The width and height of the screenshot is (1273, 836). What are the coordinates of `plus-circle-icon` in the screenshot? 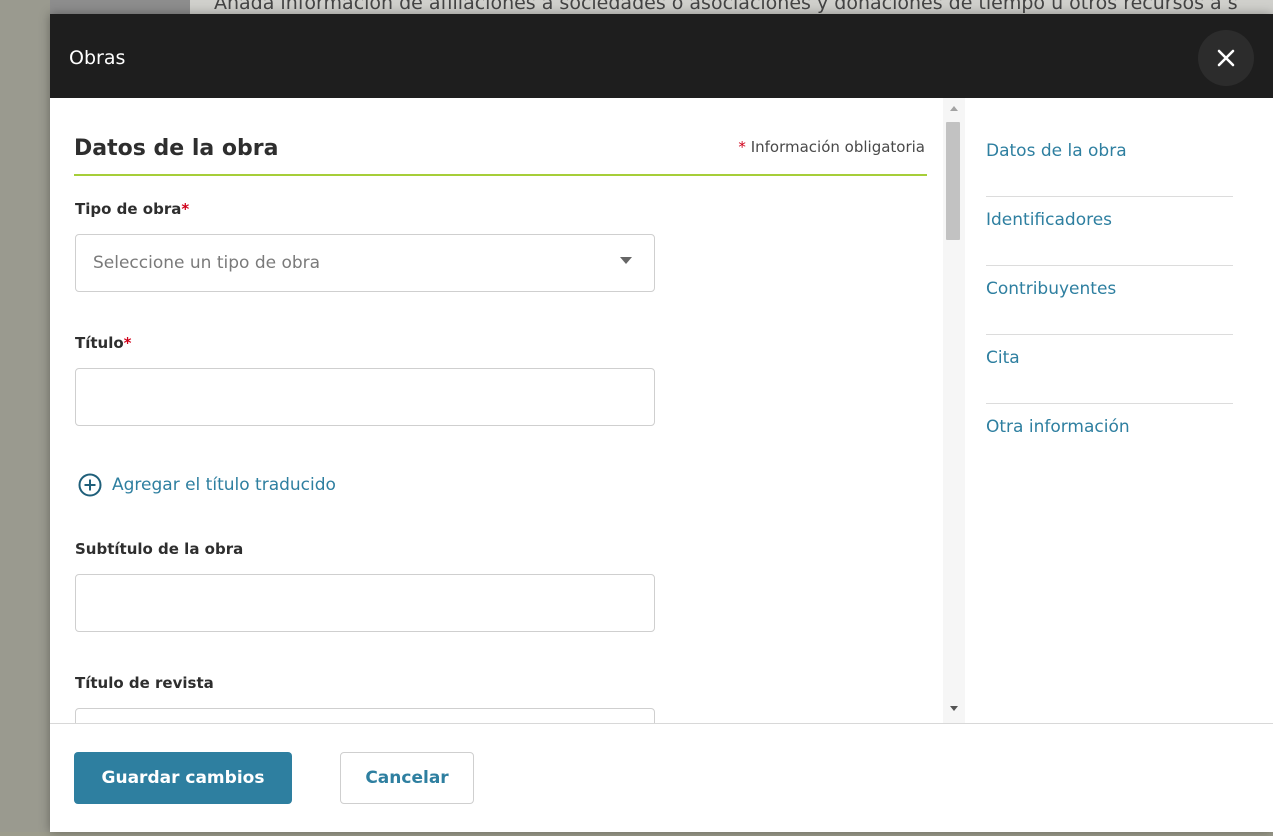 It's located at (90, 485).